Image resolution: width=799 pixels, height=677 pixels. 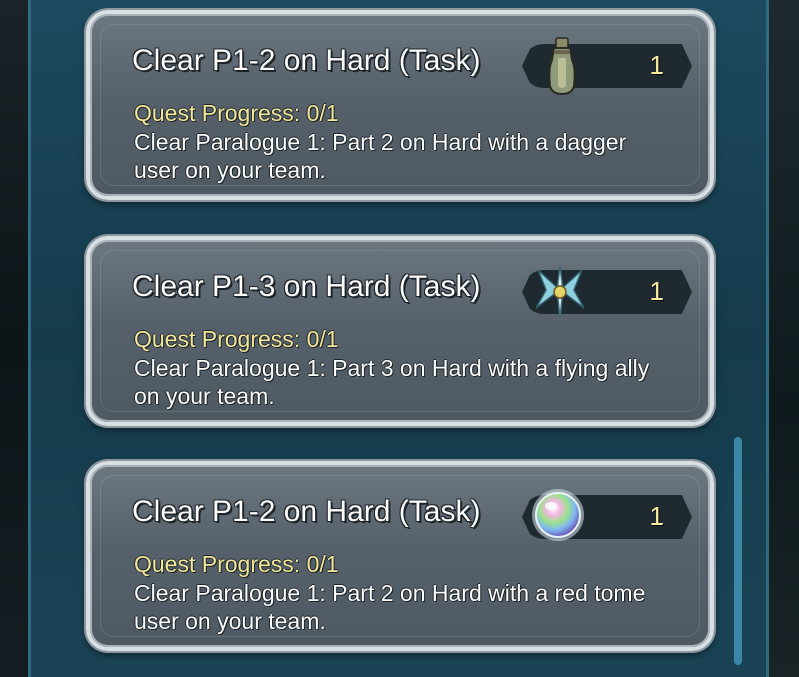 I want to click on scrollbar, so click(x=738, y=551).